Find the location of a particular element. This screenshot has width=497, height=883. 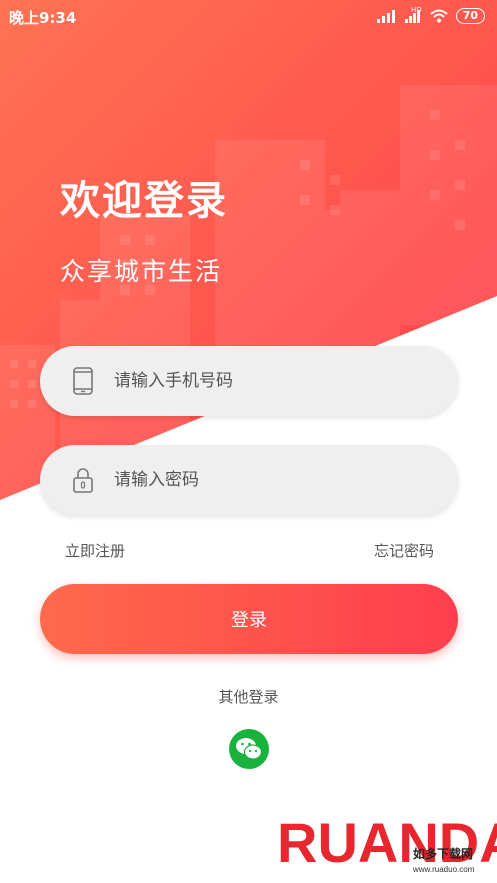

other-login-label: 其他登录 is located at coordinates (248, 697).